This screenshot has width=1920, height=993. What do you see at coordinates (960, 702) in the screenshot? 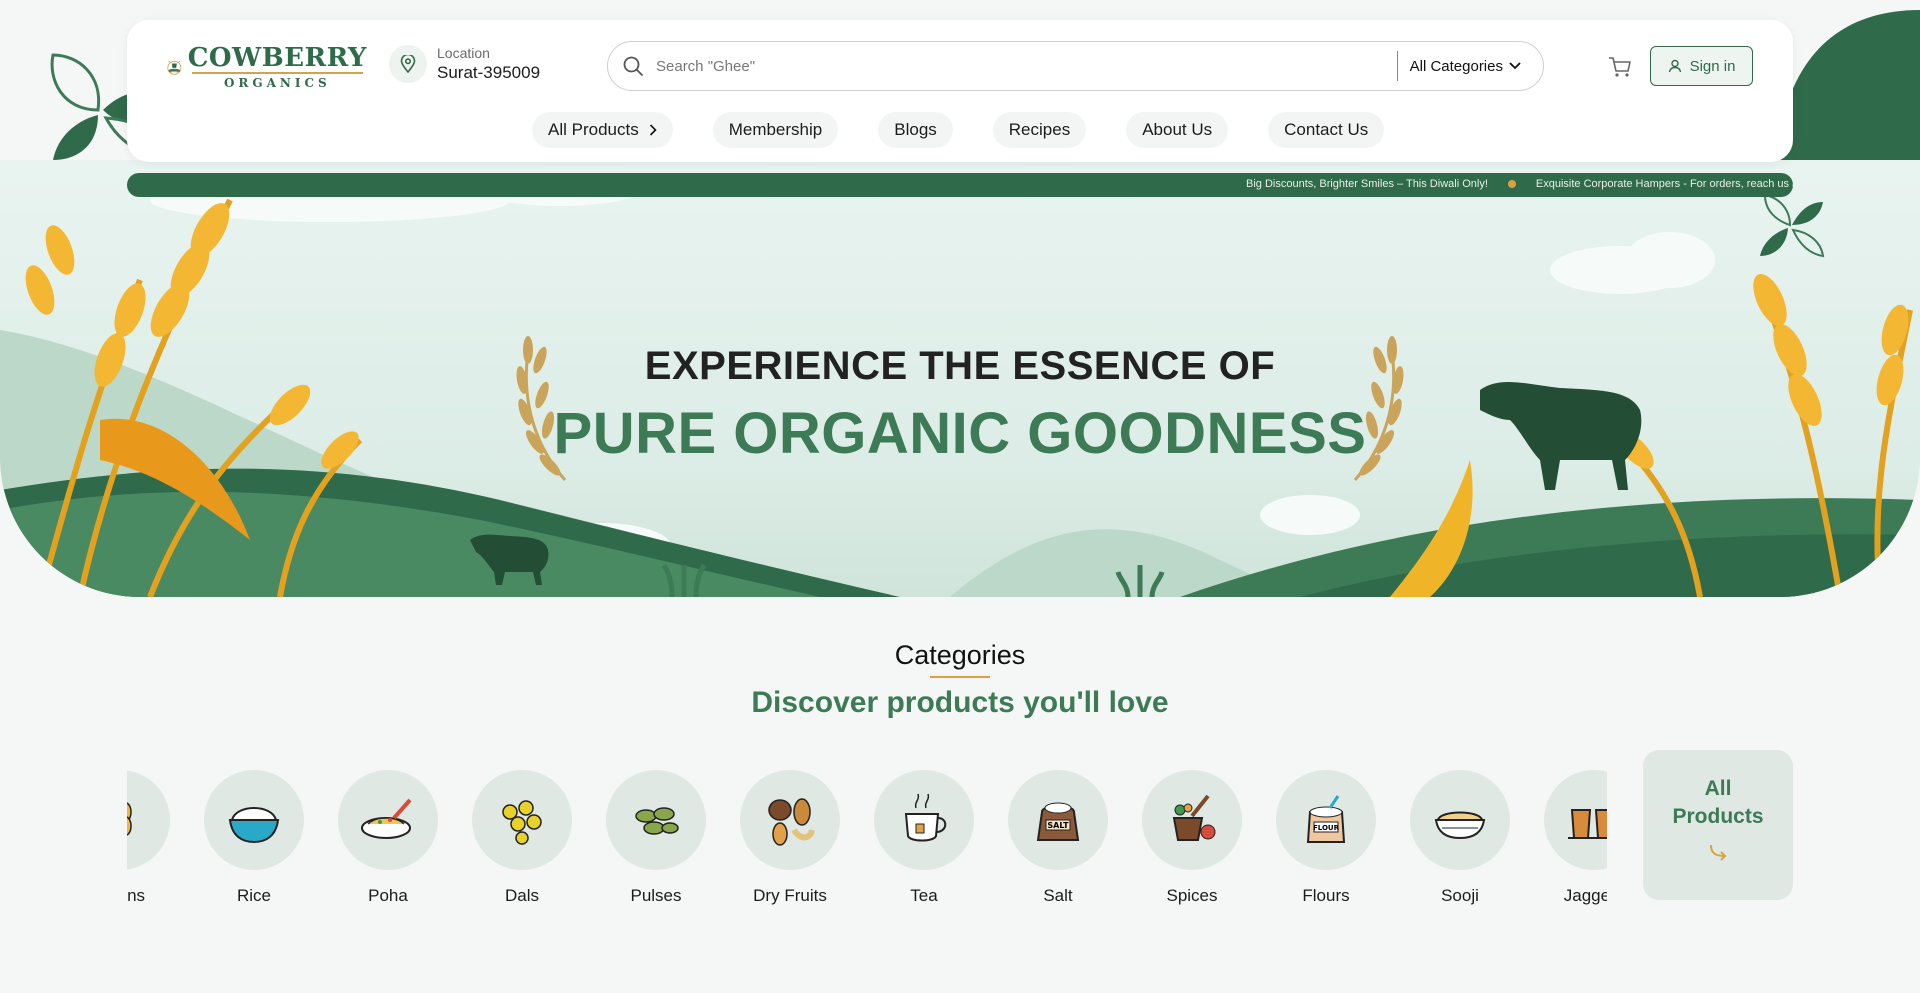
I see `categories-subtitle: Discover products you'll love` at bounding box center [960, 702].